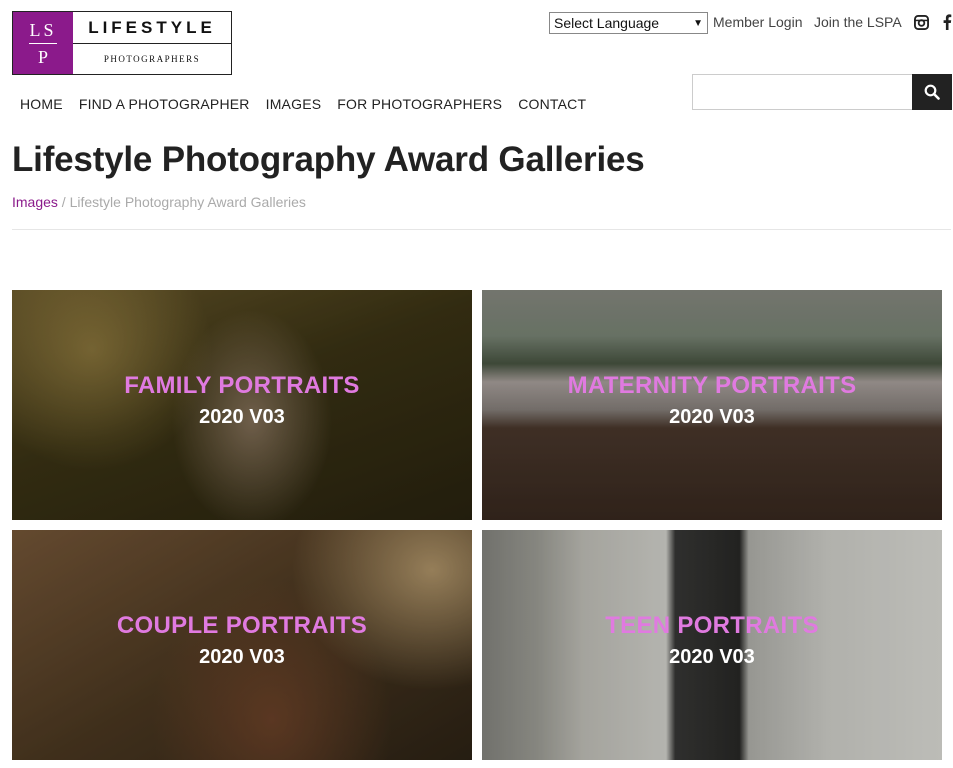  Describe the element at coordinates (552, 104) in the screenshot. I see `nav-item-contact: CONTACT` at that location.